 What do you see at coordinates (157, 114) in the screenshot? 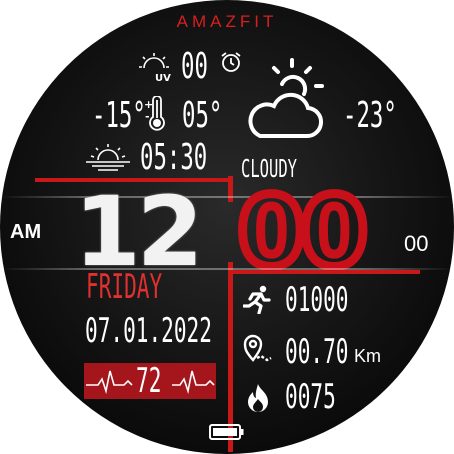
I see `thermometer-icon: + -` at bounding box center [157, 114].